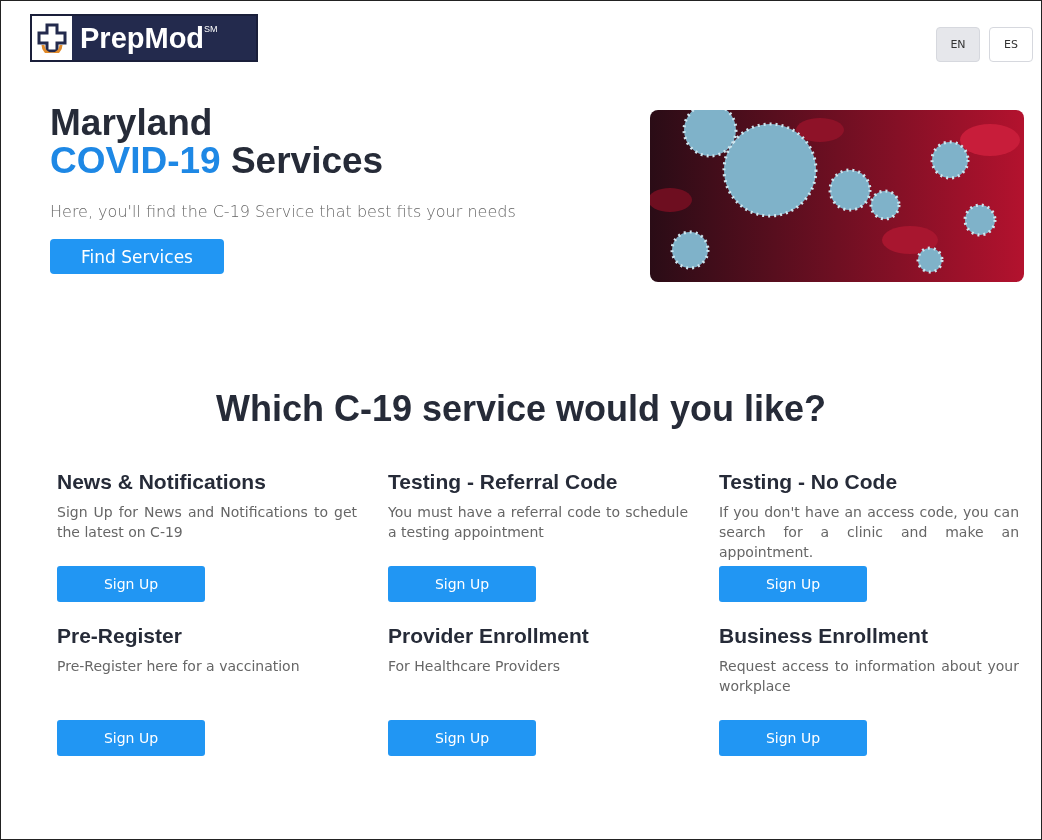  What do you see at coordinates (119, 635) in the screenshot?
I see `service-title: Pre-Register` at bounding box center [119, 635].